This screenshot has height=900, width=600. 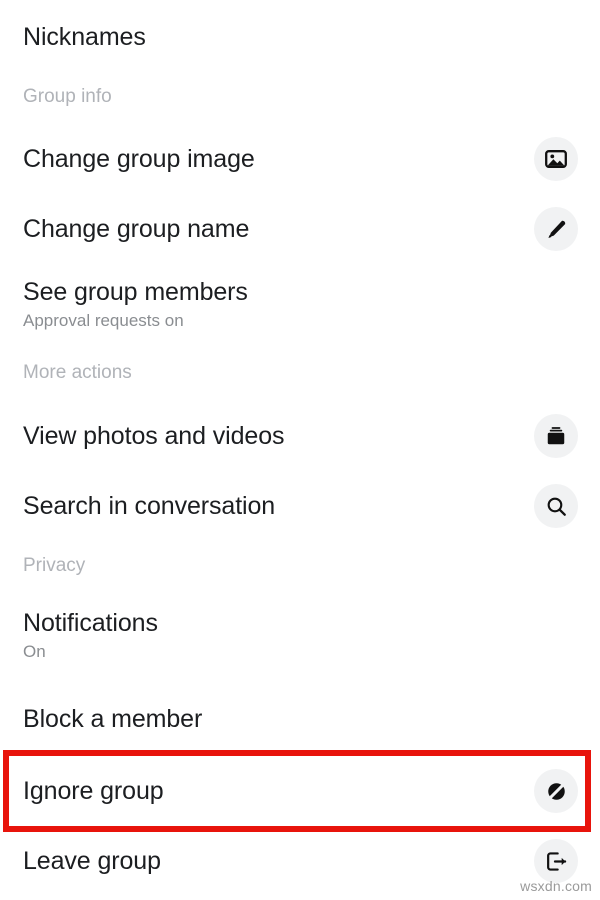 I want to click on section-header-privacy: Privacy, so click(x=54, y=565).